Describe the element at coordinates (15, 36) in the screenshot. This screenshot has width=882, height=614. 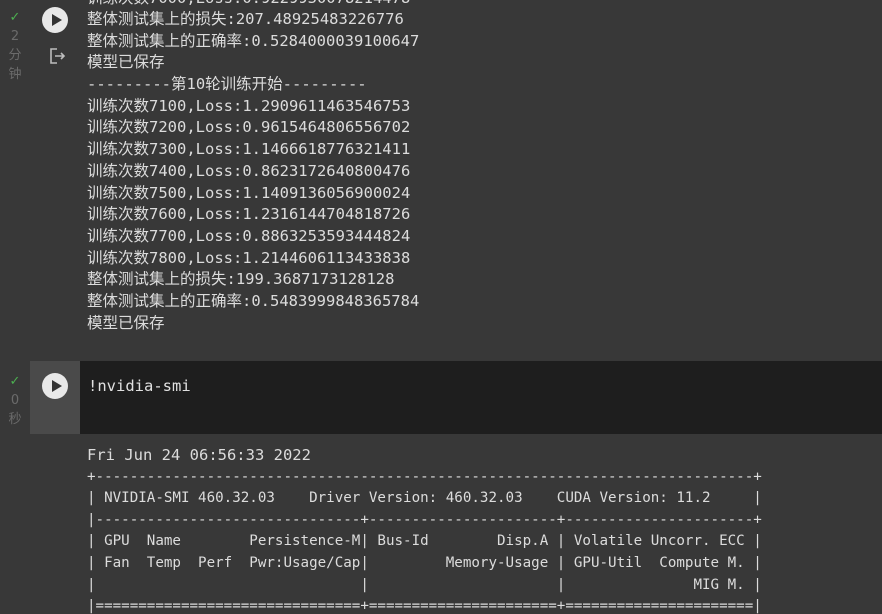
I see `exec-time-value: 2` at that location.